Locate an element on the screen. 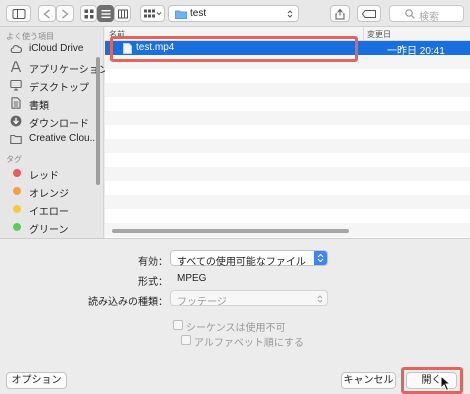 The image size is (470, 394). enable-popup: すべての使用可能なファイル is located at coordinates (249, 259).